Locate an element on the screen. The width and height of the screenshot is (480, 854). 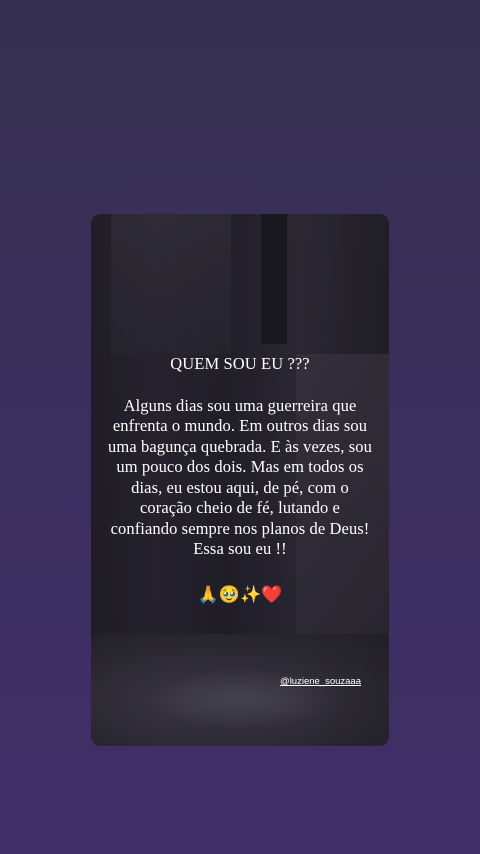
story-title: QUEM SOU EU ??? is located at coordinates (240, 363).